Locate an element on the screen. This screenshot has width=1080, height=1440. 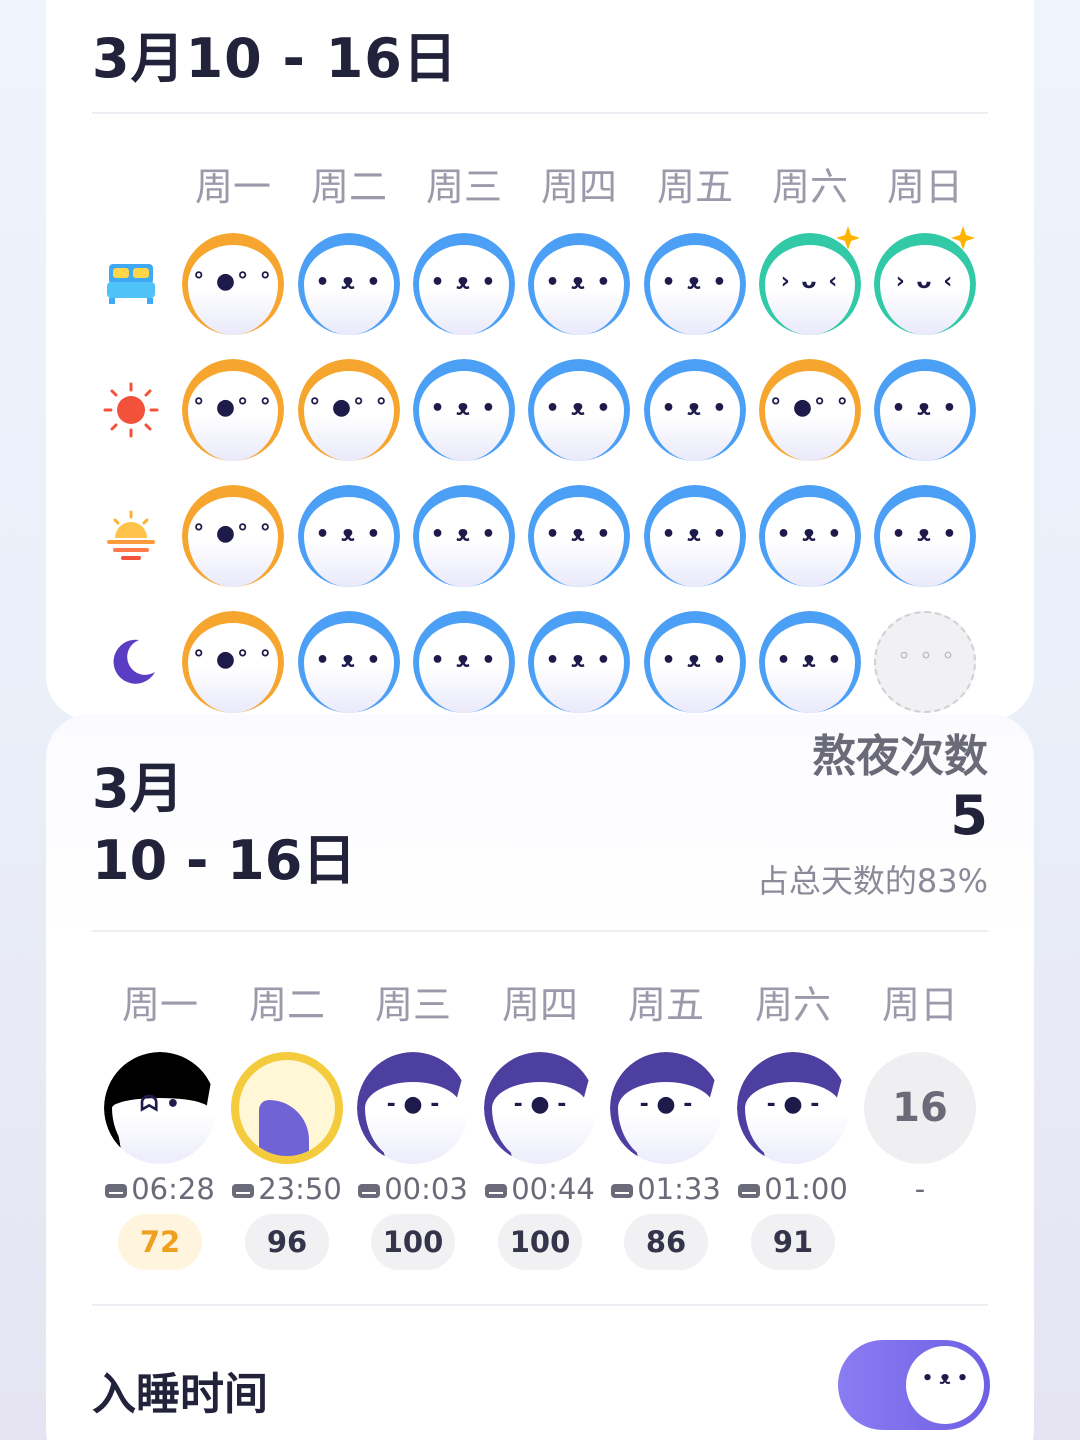
face-icon: ° ° ° is located at coordinates (927, 661).